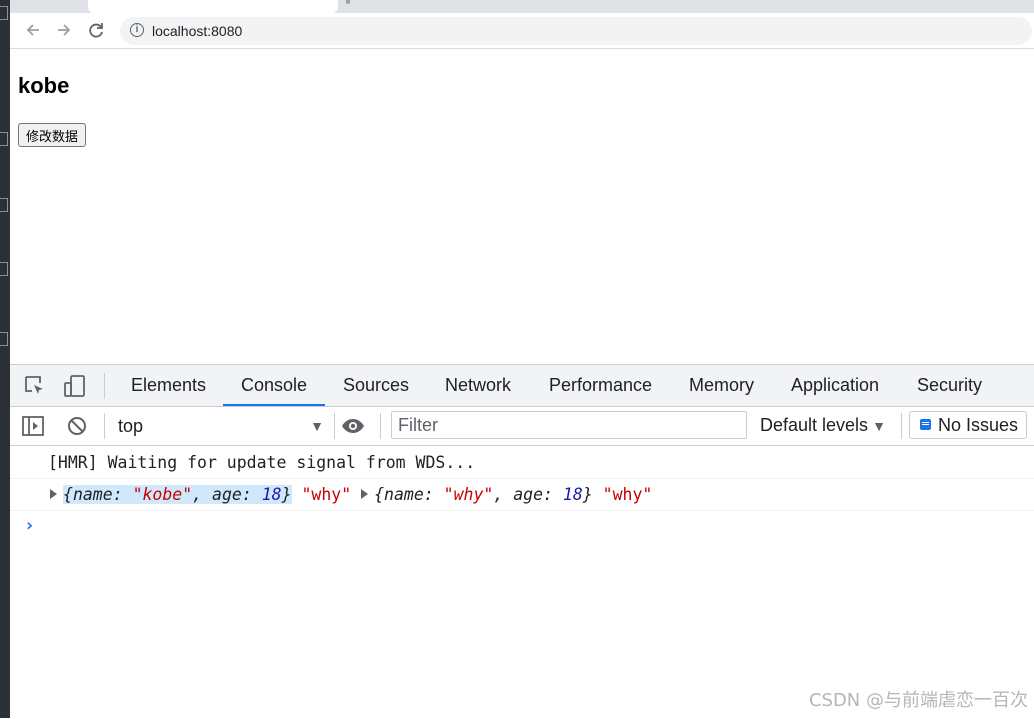 The height and width of the screenshot is (719, 1034). Describe the element at coordinates (978, 425) in the screenshot. I see `issues-label: No Issues` at that location.